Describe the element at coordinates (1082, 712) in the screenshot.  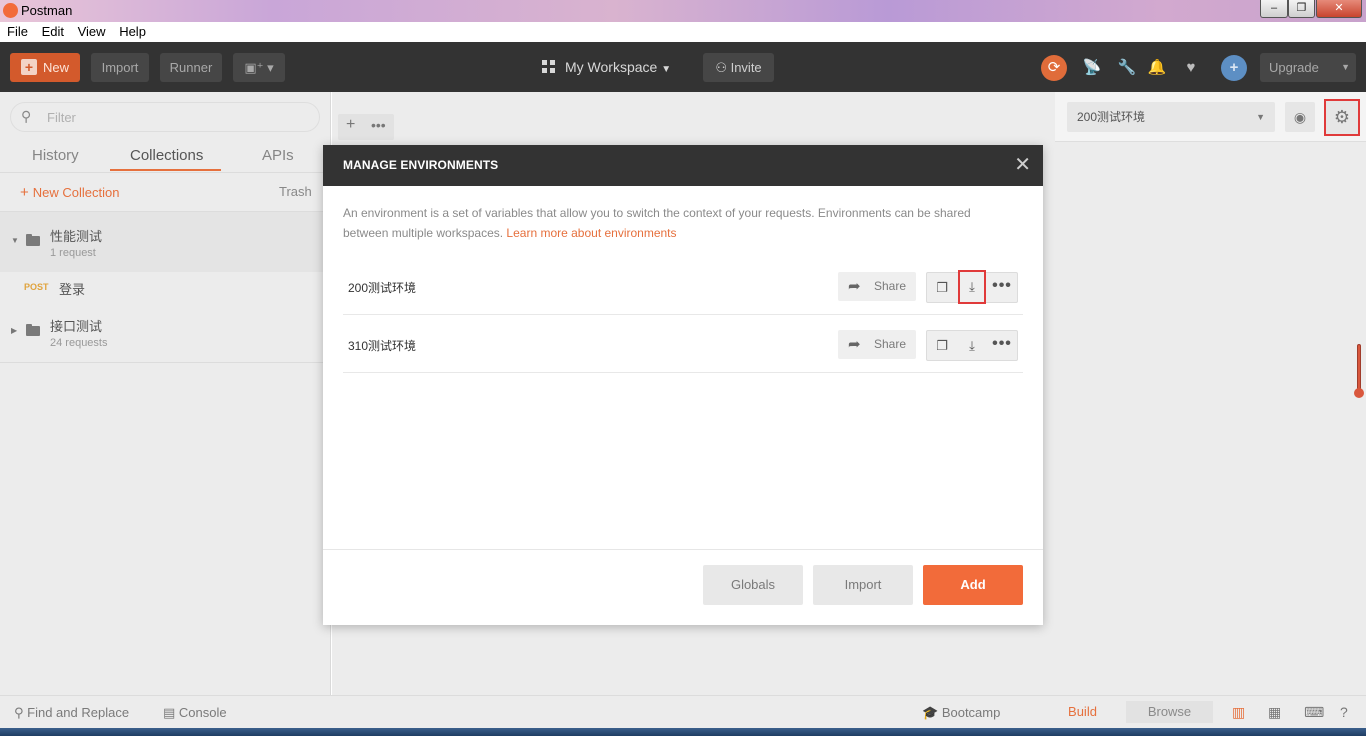
I see `build-tab: Build` at that location.